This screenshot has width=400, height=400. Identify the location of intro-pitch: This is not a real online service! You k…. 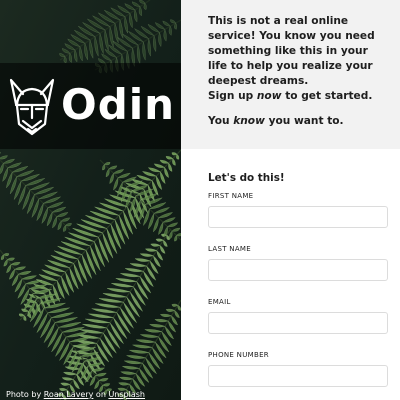
(299, 59).